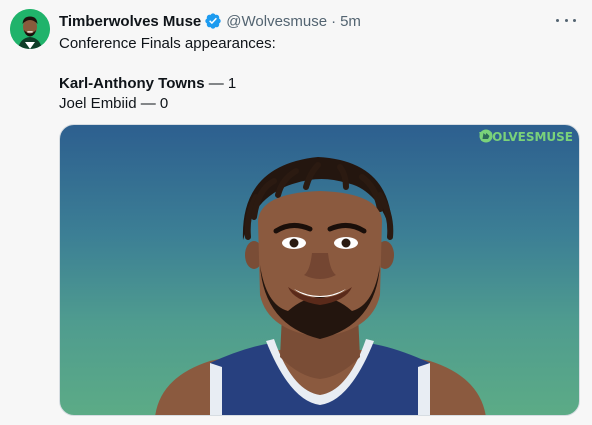 This screenshot has height=425, width=592. I want to click on watermark-text: WOLVESMUSE, so click(525, 137).